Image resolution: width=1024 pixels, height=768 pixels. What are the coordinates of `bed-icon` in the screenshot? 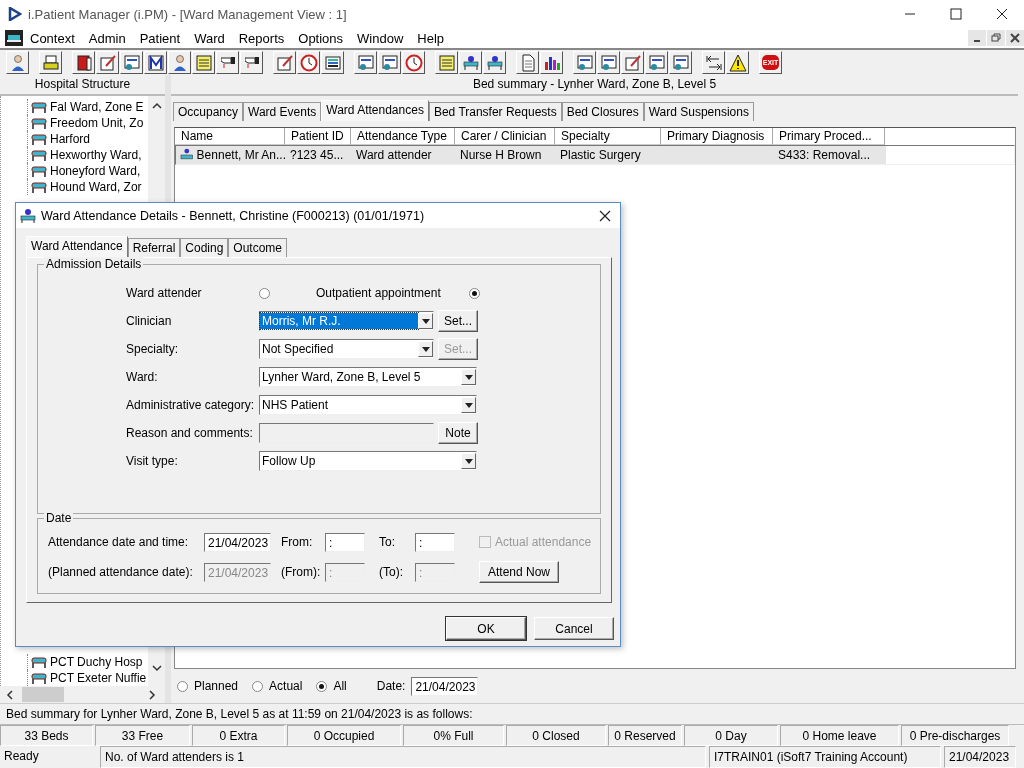 It's located at (494, 62).